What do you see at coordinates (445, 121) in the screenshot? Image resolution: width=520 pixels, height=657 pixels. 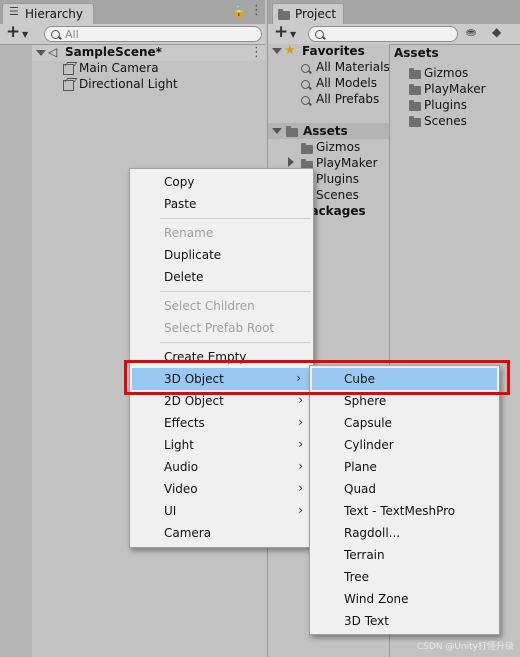 I see `asset-item: Scenes` at bounding box center [445, 121].